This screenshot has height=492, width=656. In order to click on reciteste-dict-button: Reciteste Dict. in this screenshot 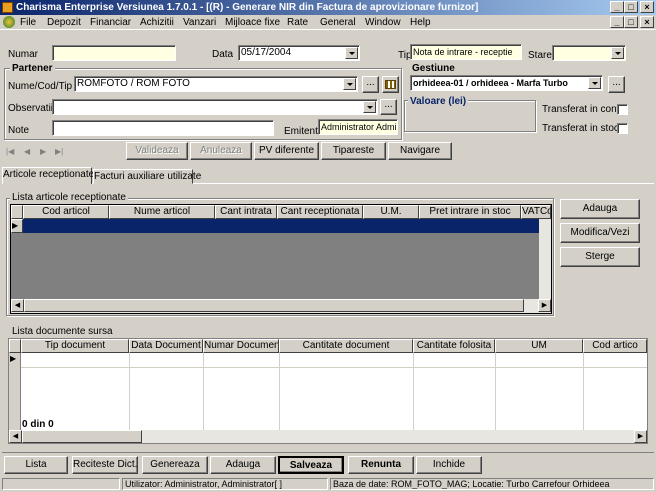, I will do `click(105, 465)`.